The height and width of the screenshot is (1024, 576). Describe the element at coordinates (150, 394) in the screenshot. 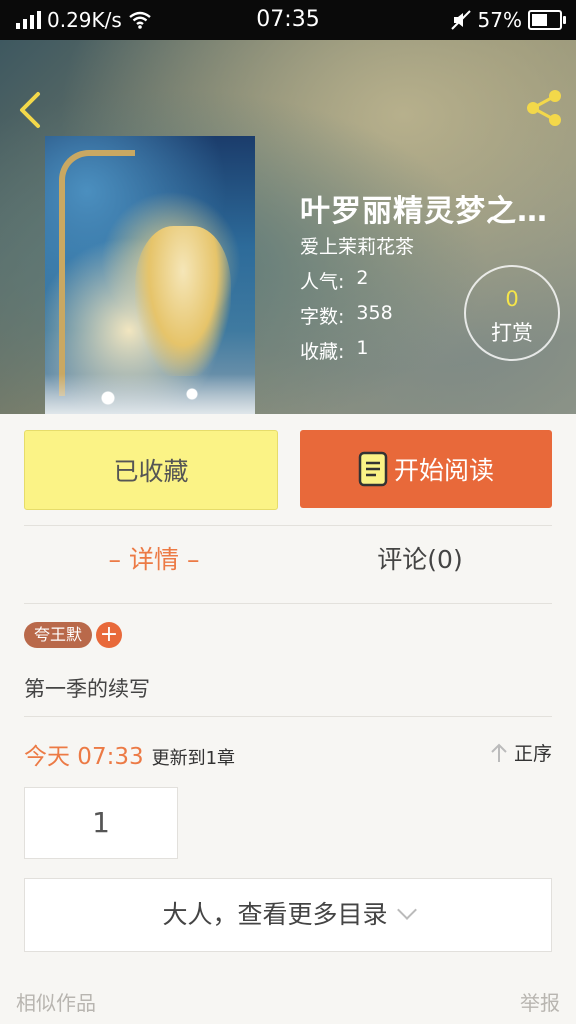

I see `cover-flowers` at that location.